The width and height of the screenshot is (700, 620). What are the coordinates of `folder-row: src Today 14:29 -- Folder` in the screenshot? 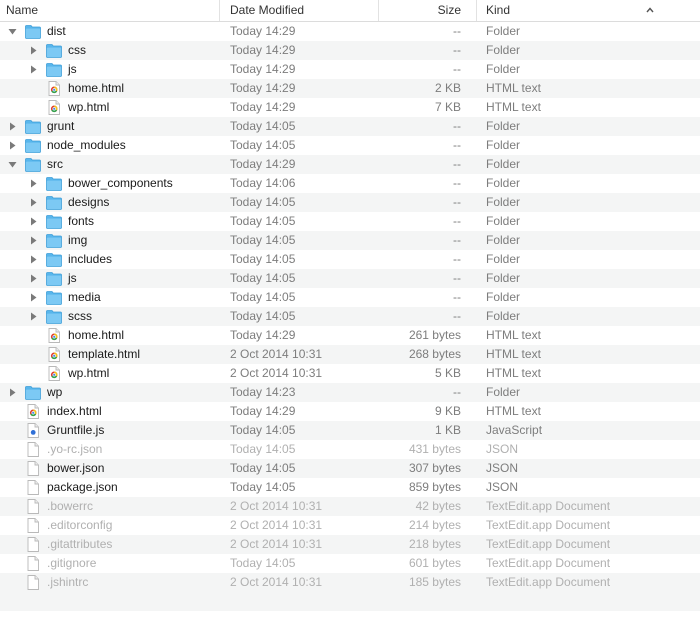 It's located at (350, 164).